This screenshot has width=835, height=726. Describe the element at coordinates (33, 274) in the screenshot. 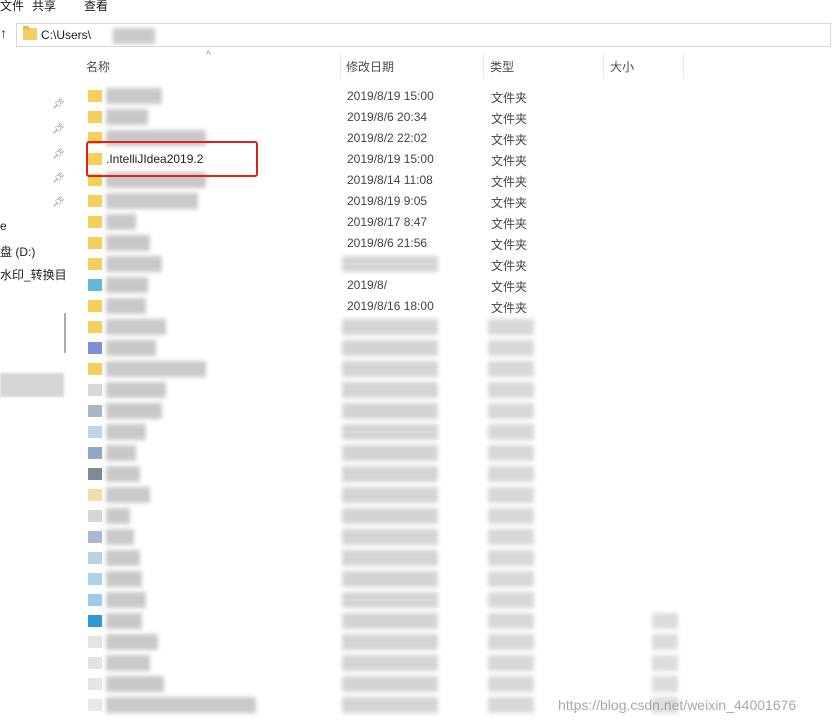

I see `nav-item-folder: 水印_转换目` at that location.